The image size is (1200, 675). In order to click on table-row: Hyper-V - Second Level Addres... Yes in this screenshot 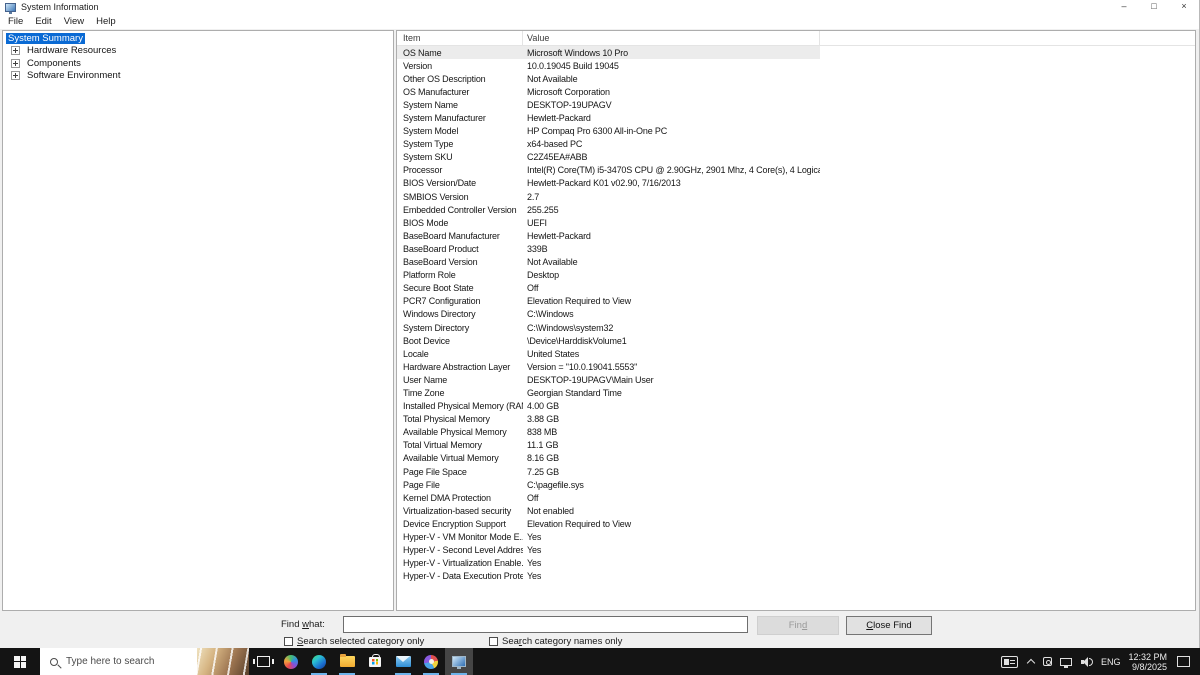, I will do `click(608, 550)`.